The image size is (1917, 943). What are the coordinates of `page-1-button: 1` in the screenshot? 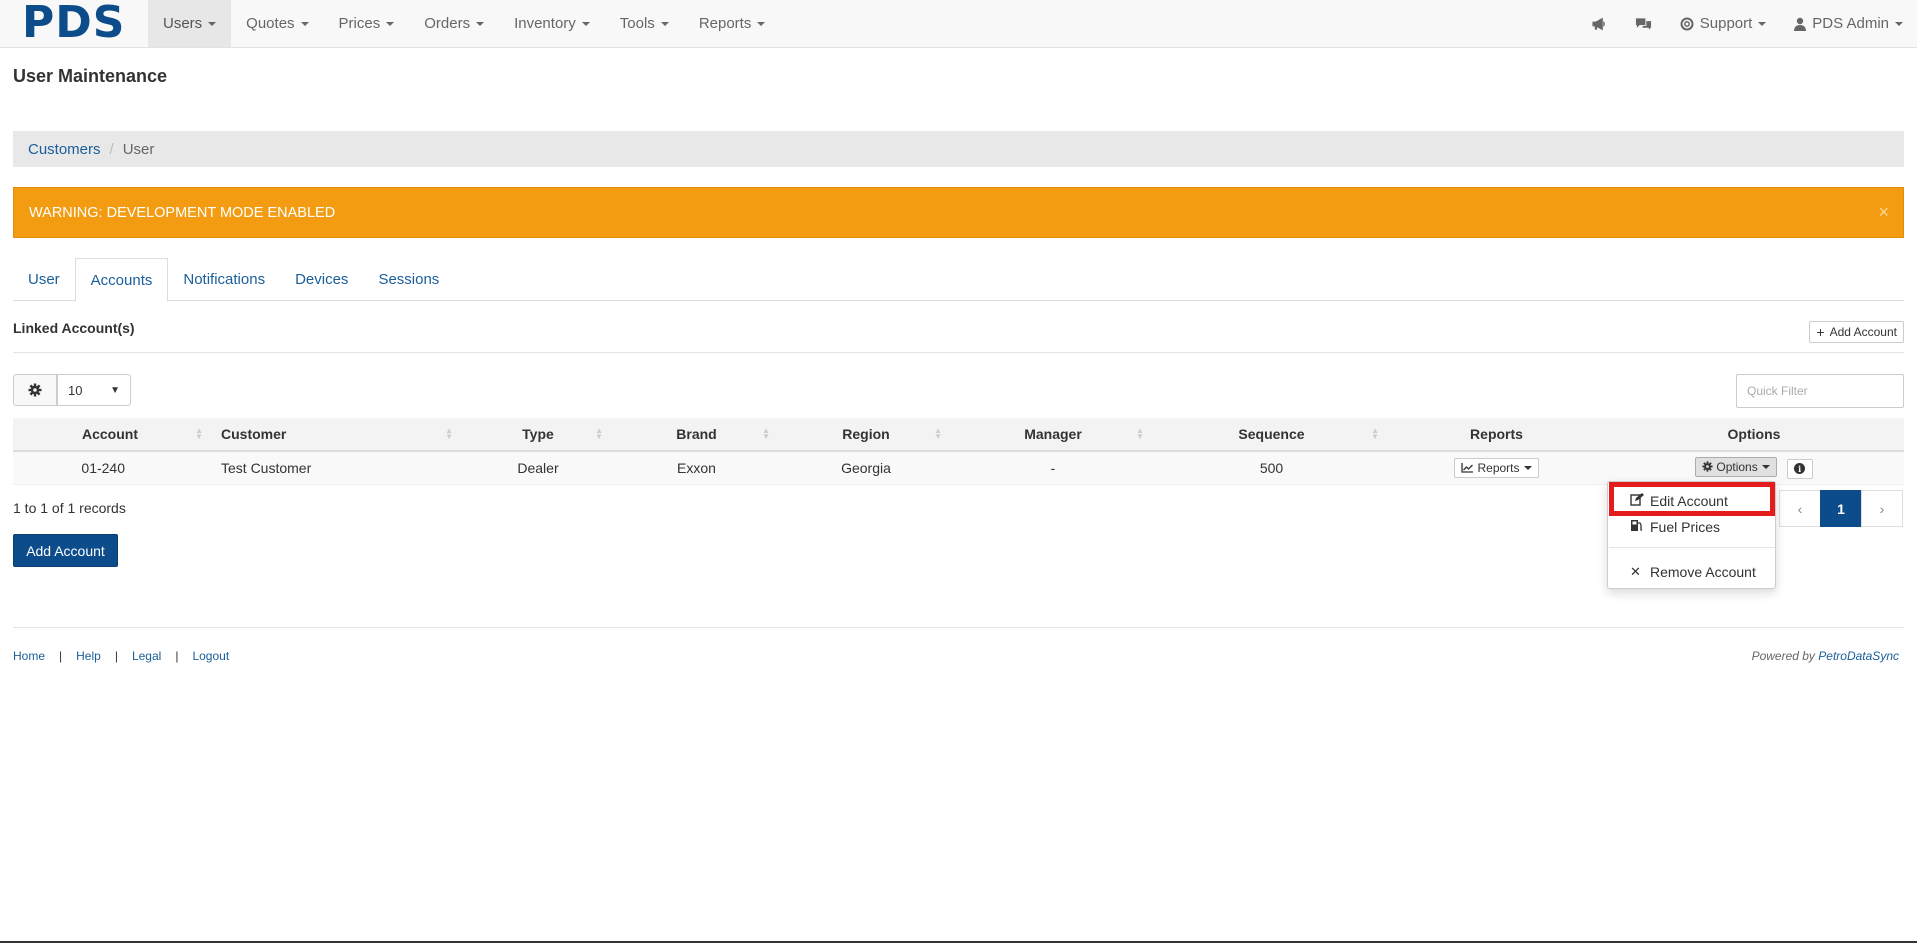 It's located at (1841, 508).